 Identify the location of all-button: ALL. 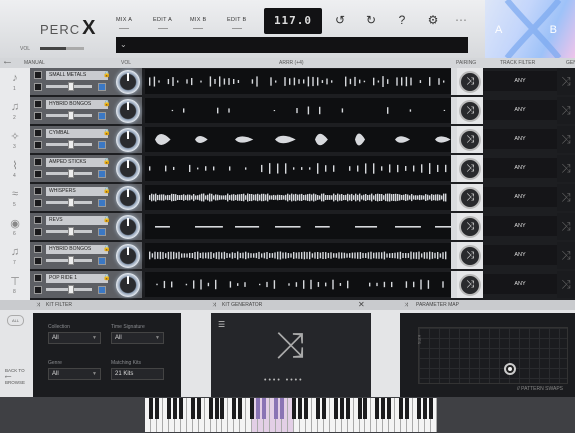
(15, 320).